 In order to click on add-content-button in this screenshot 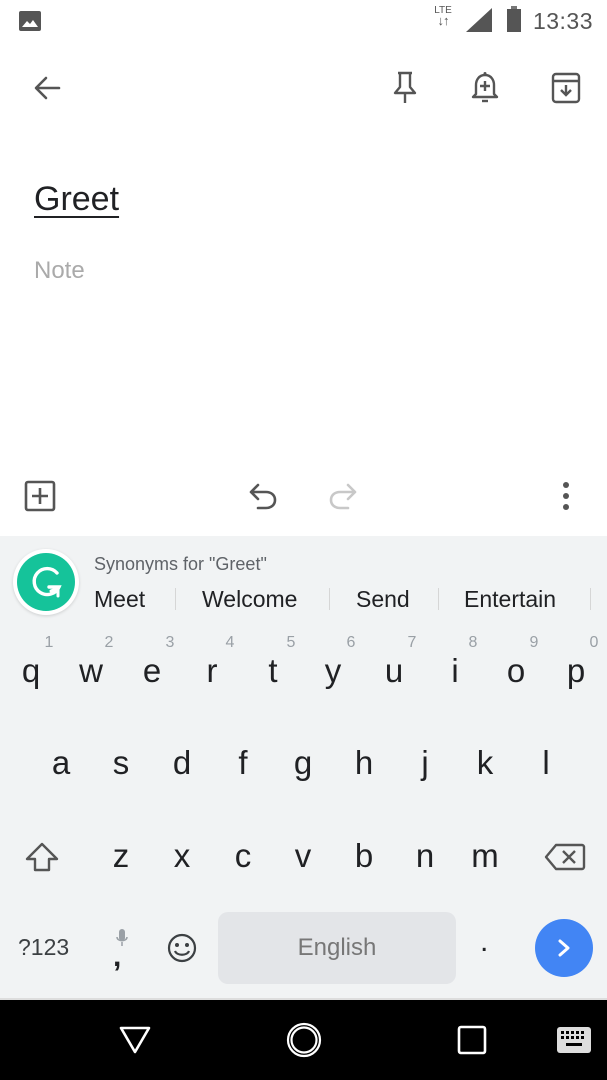, I will do `click(40, 496)`.